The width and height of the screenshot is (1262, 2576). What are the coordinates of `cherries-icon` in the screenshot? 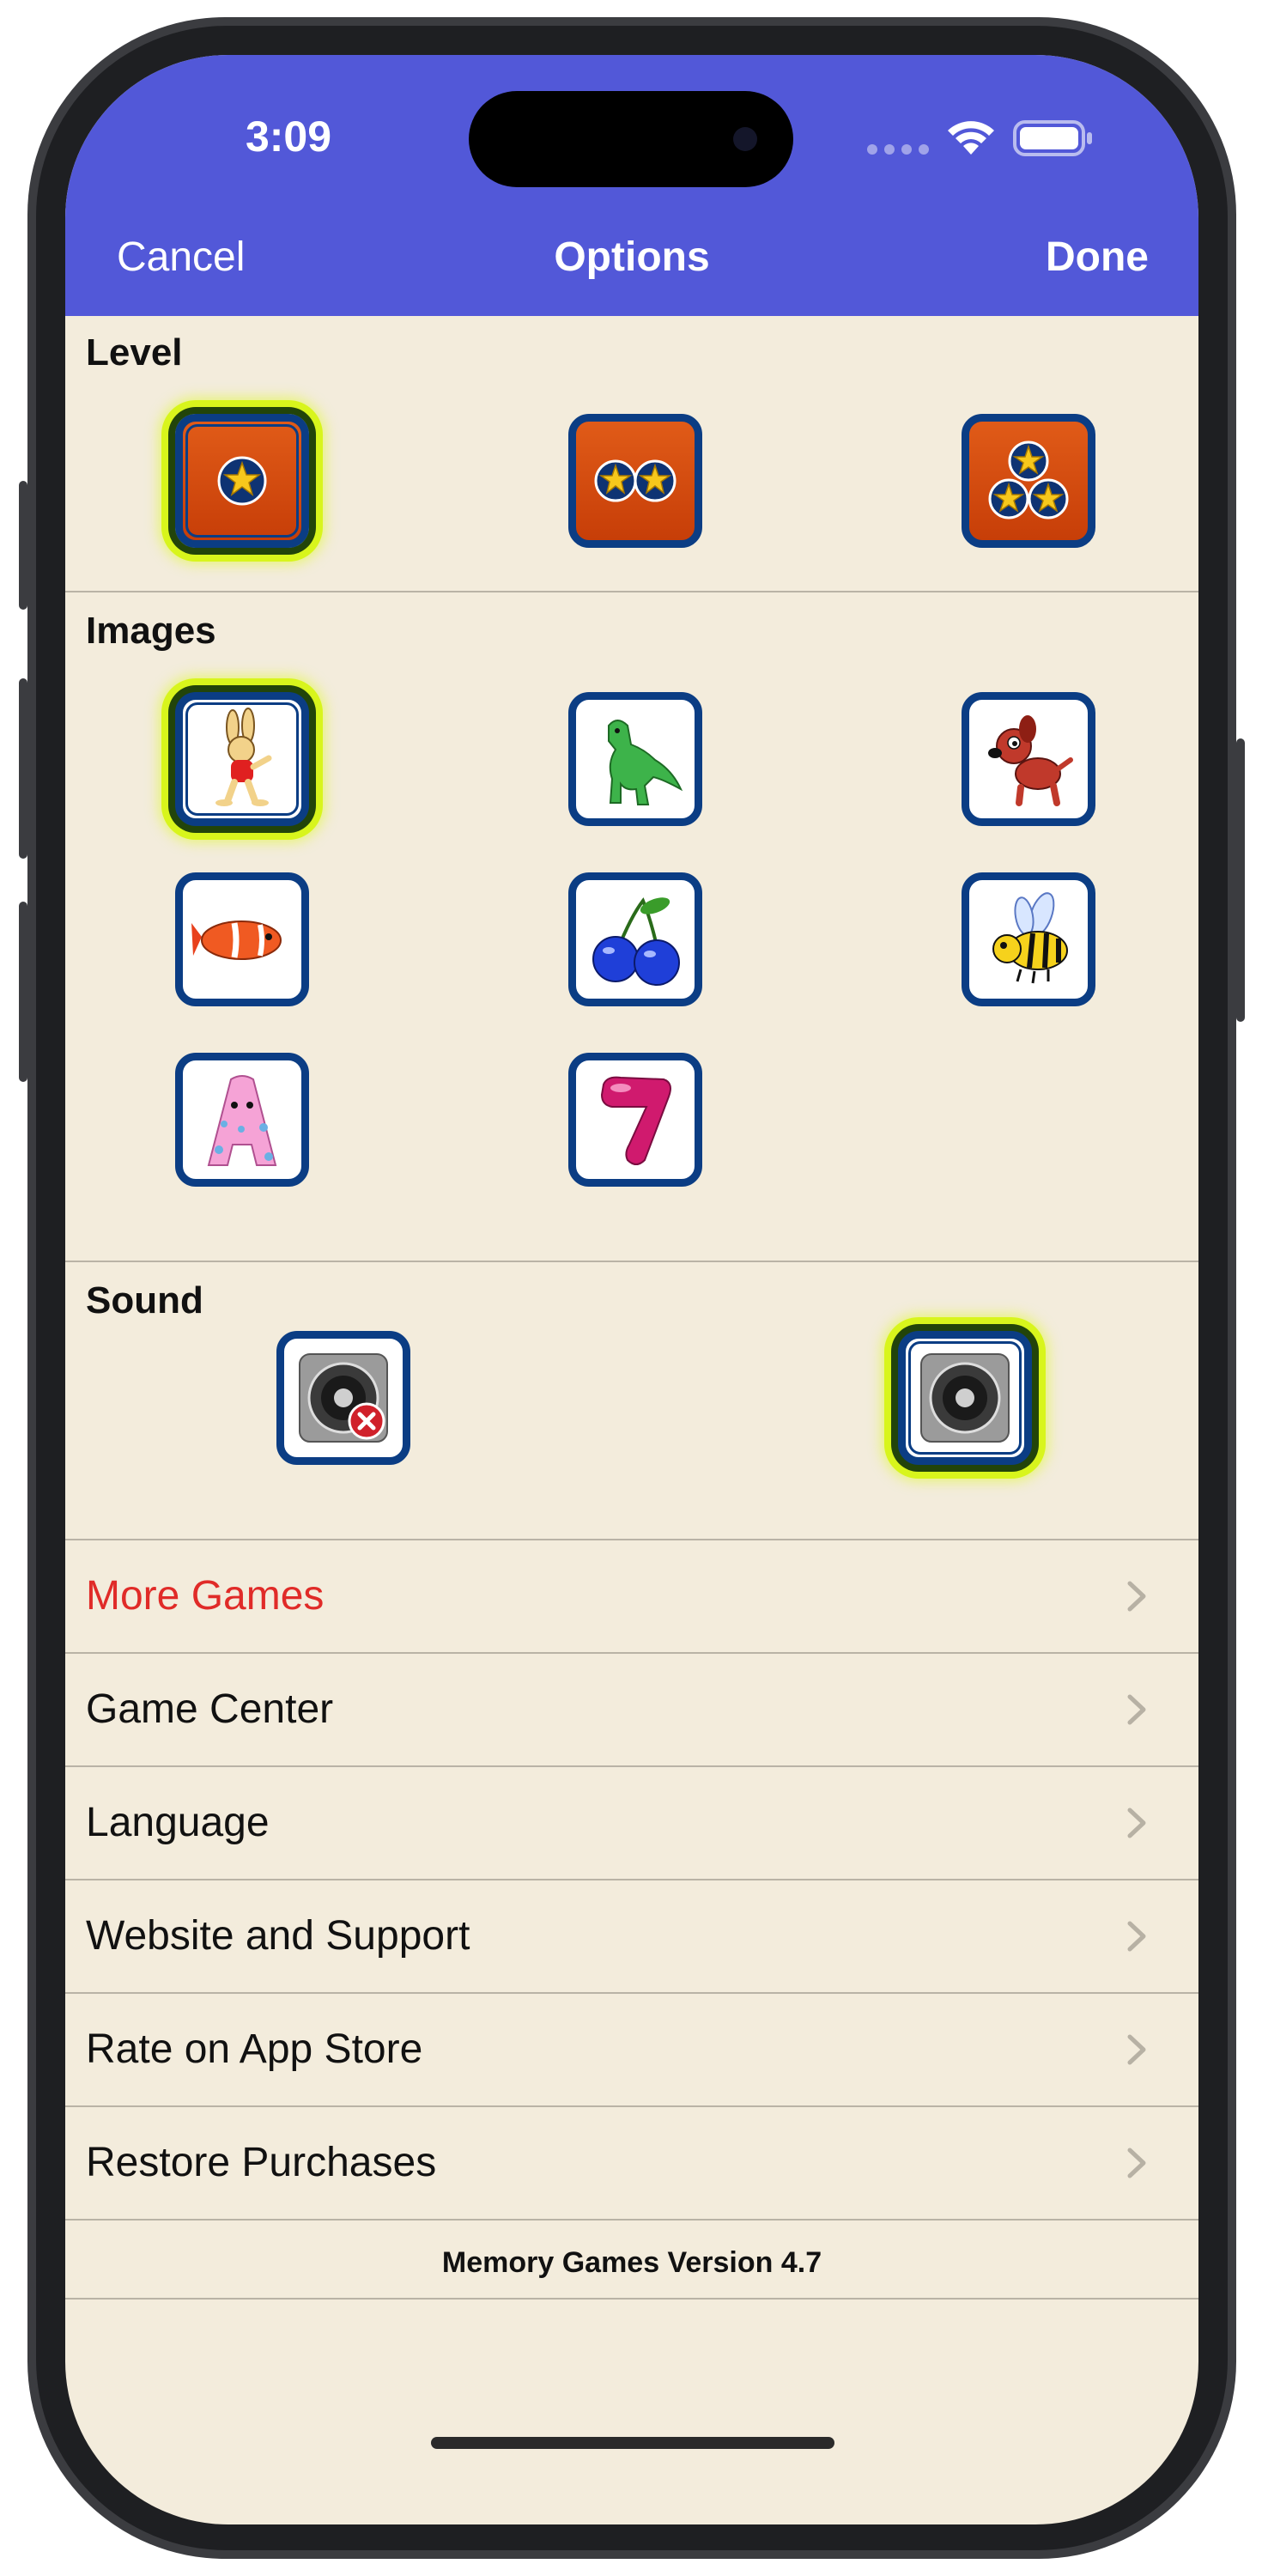 It's located at (636, 941).